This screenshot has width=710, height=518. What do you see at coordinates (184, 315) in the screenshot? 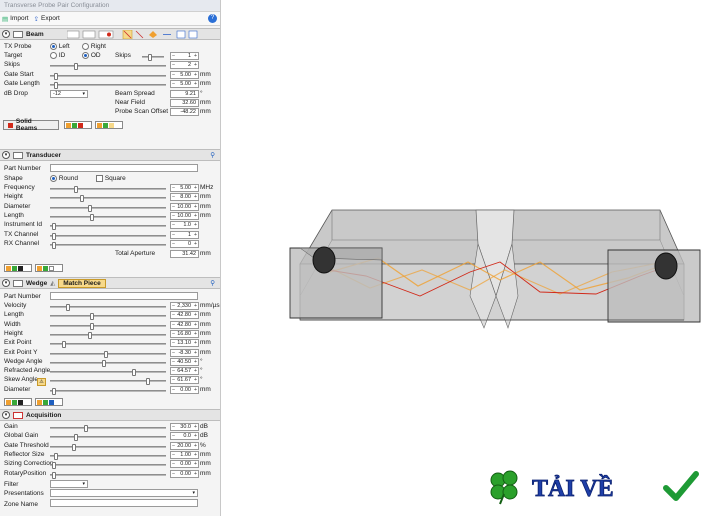
I see `value-stepper: −42.80 +` at bounding box center [184, 315].